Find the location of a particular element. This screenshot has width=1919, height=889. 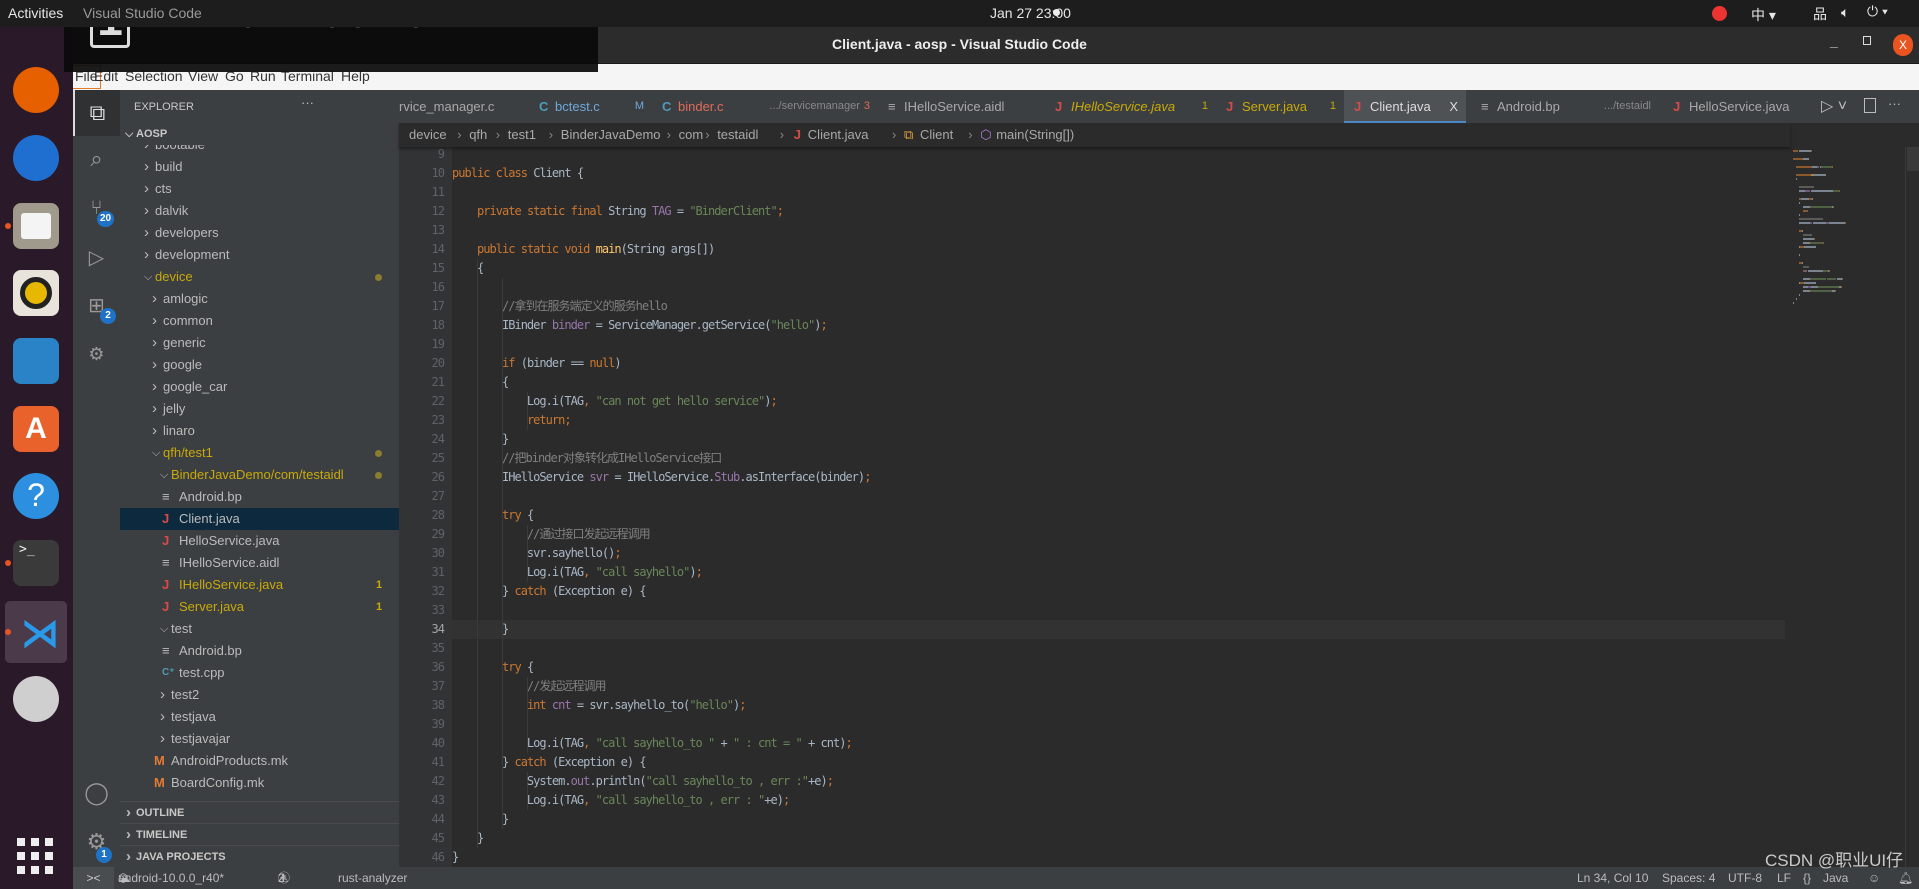

folder-item: › dalvik is located at coordinates (259, 211).